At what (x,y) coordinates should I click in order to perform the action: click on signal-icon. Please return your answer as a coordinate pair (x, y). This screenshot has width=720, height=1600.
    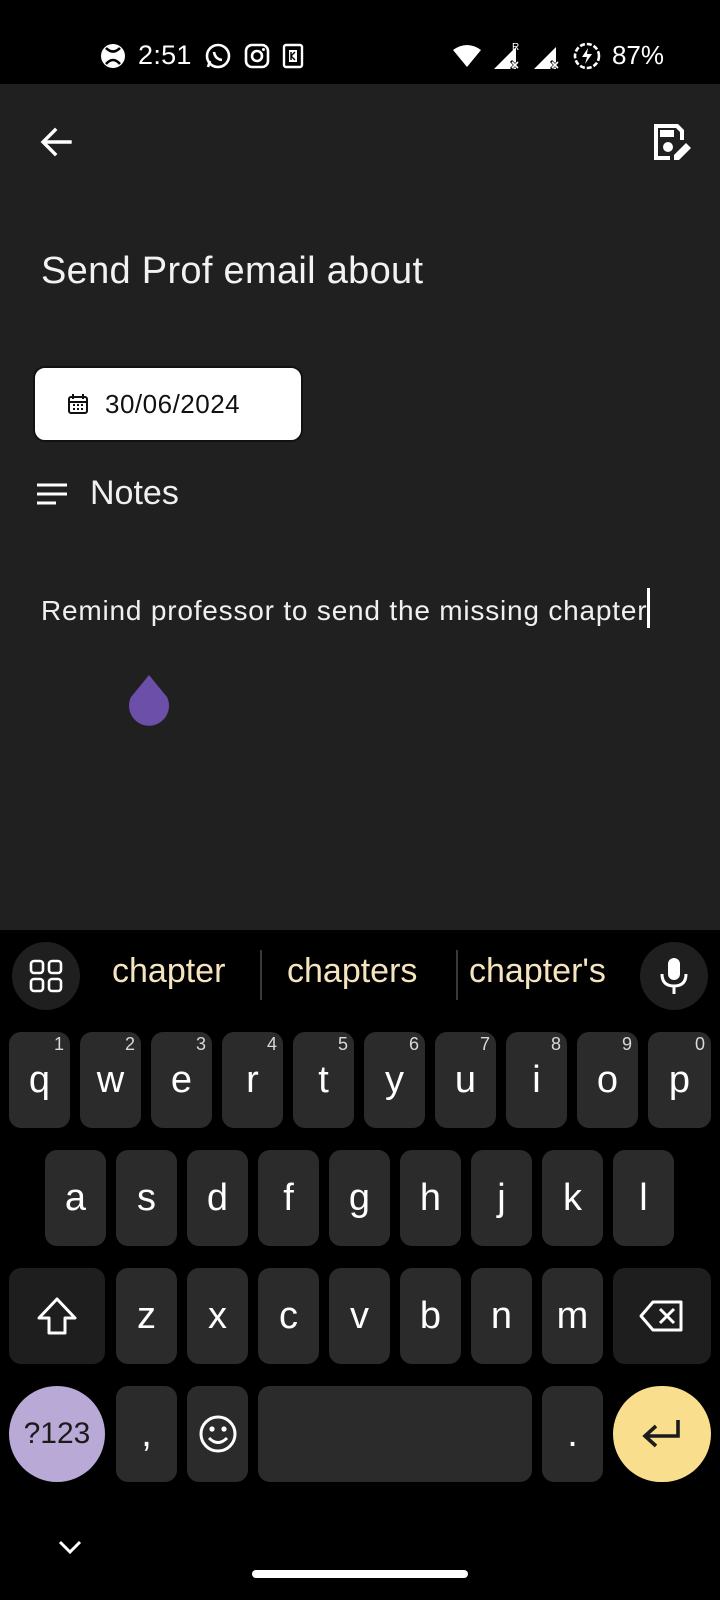
    Looking at the image, I should click on (547, 56).